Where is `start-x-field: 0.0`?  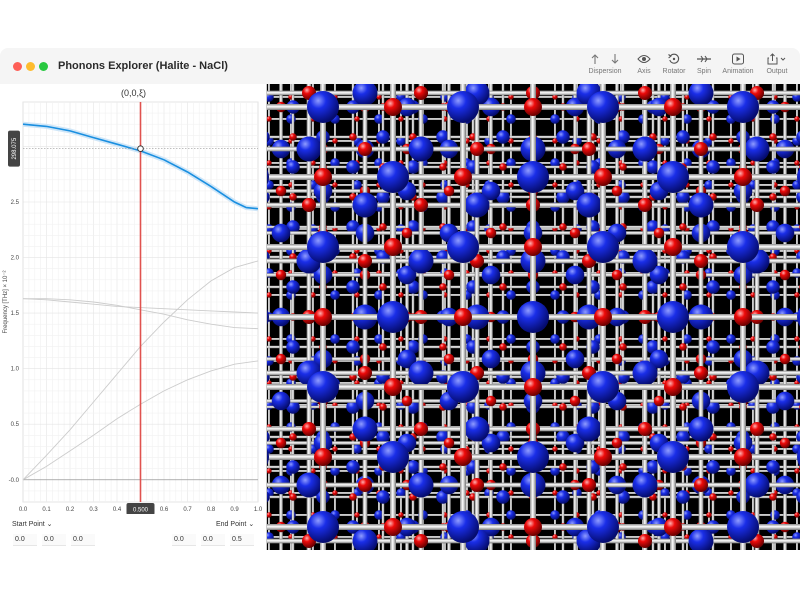 start-x-field: 0.0 is located at coordinates (25, 540).